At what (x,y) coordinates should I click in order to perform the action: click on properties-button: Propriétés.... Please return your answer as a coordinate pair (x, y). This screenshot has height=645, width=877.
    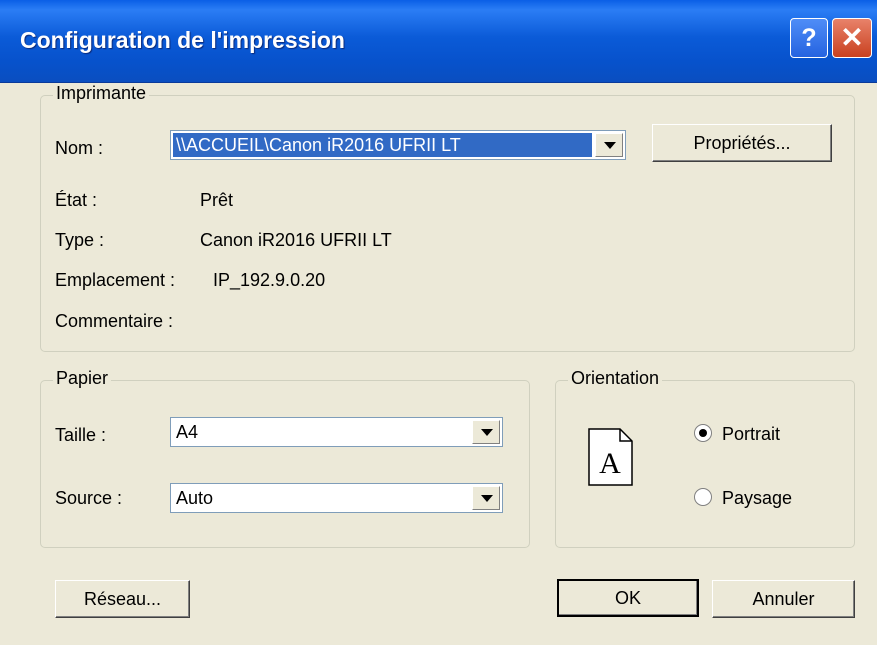
    Looking at the image, I should click on (742, 143).